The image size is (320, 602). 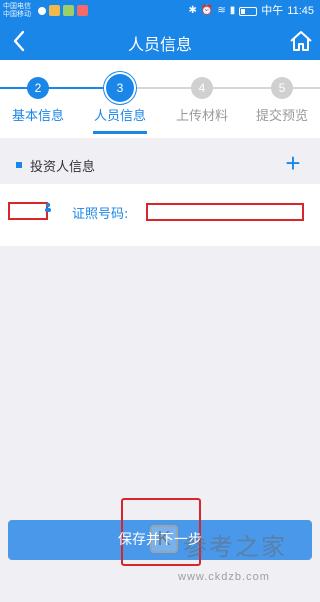 I want to click on step-label: 上传材料, so click(x=201, y=116).